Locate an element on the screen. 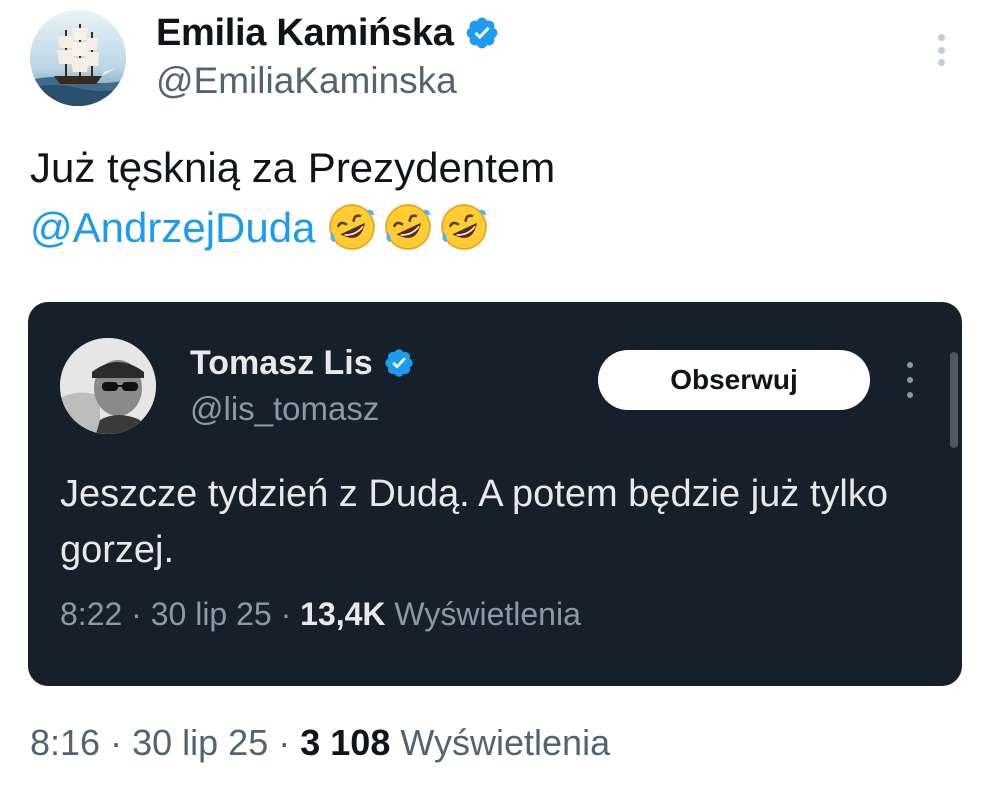 Image resolution: width=990 pixels, height=800 pixels. quoted-tweet-views-label: Wyświetlenia is located at coordinates (487, 614).